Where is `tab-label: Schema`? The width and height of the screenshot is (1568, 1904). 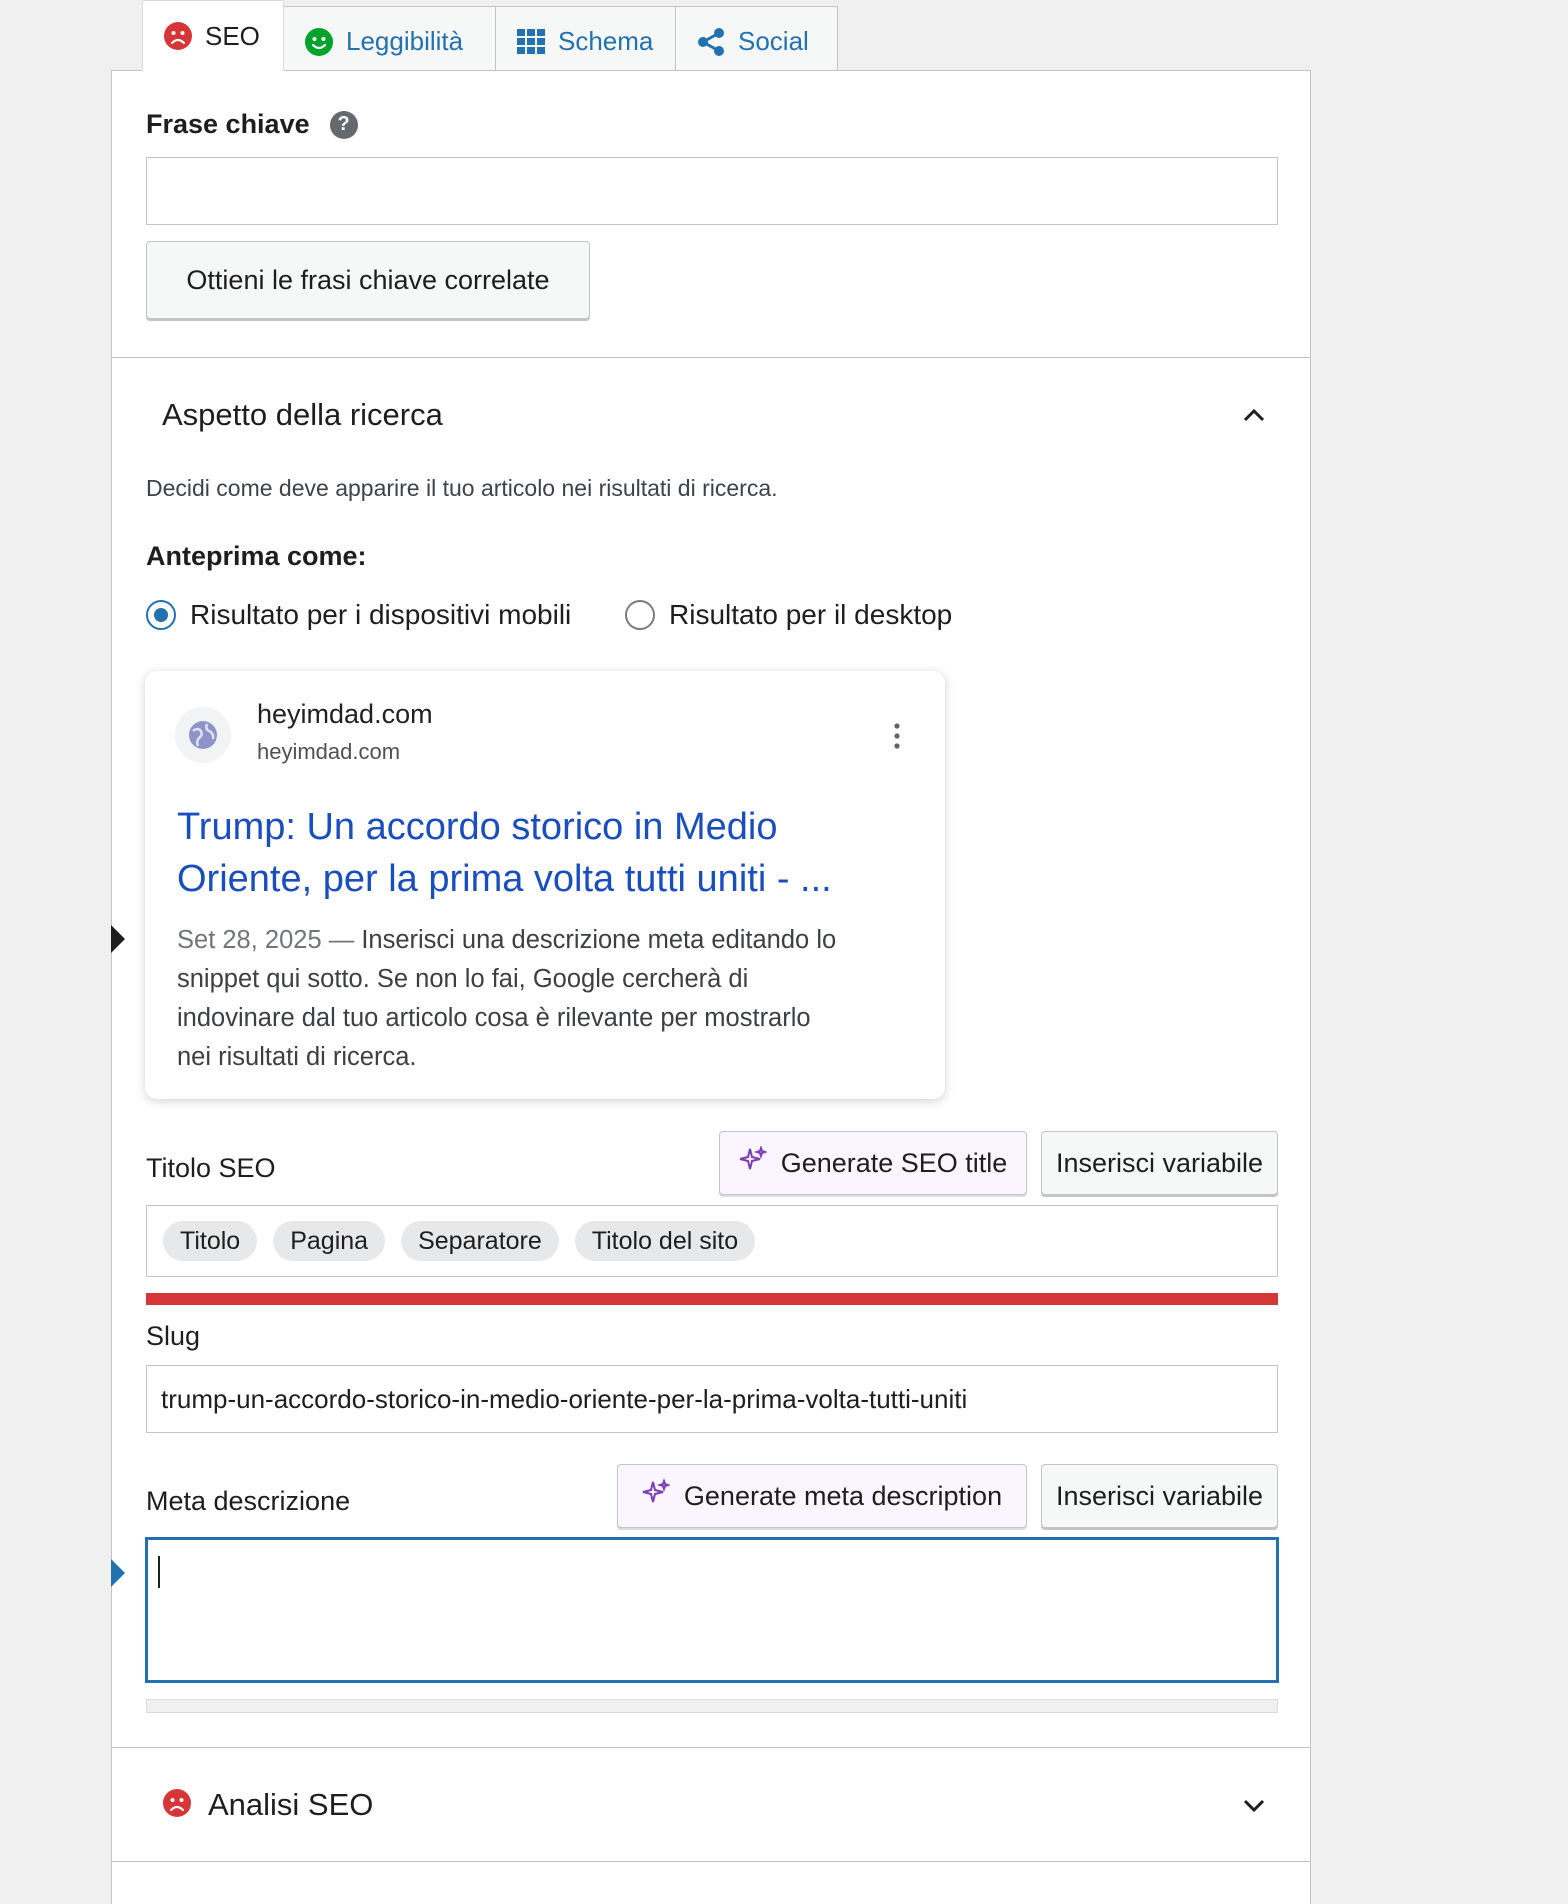
tab-label: Schema is located at coordinates (606, 41).